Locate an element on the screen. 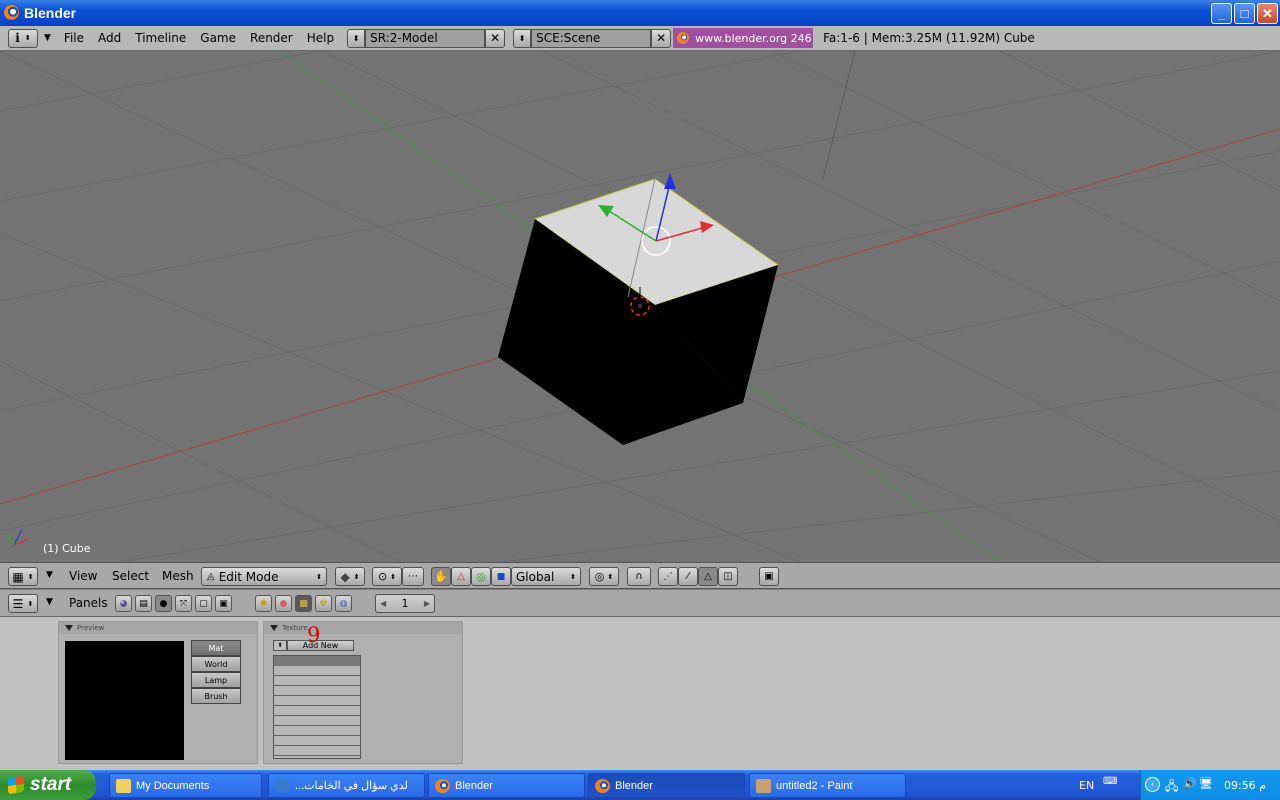  blender-task-icon is located at coordinates (602, 786).